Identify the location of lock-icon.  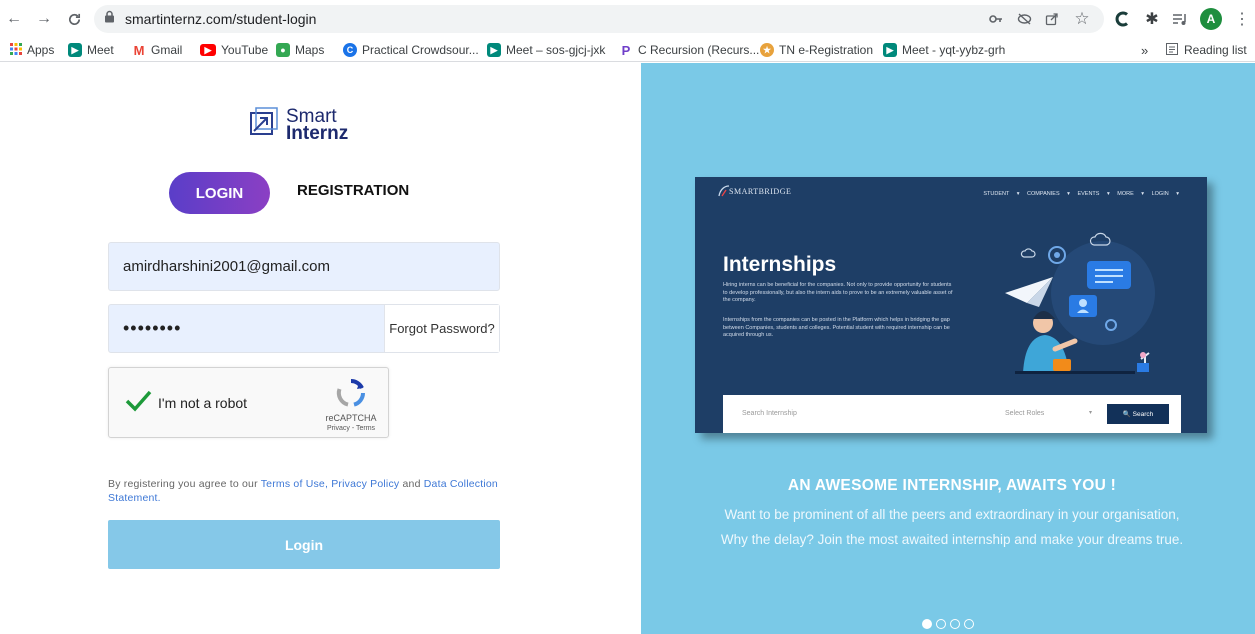
(109, 19).